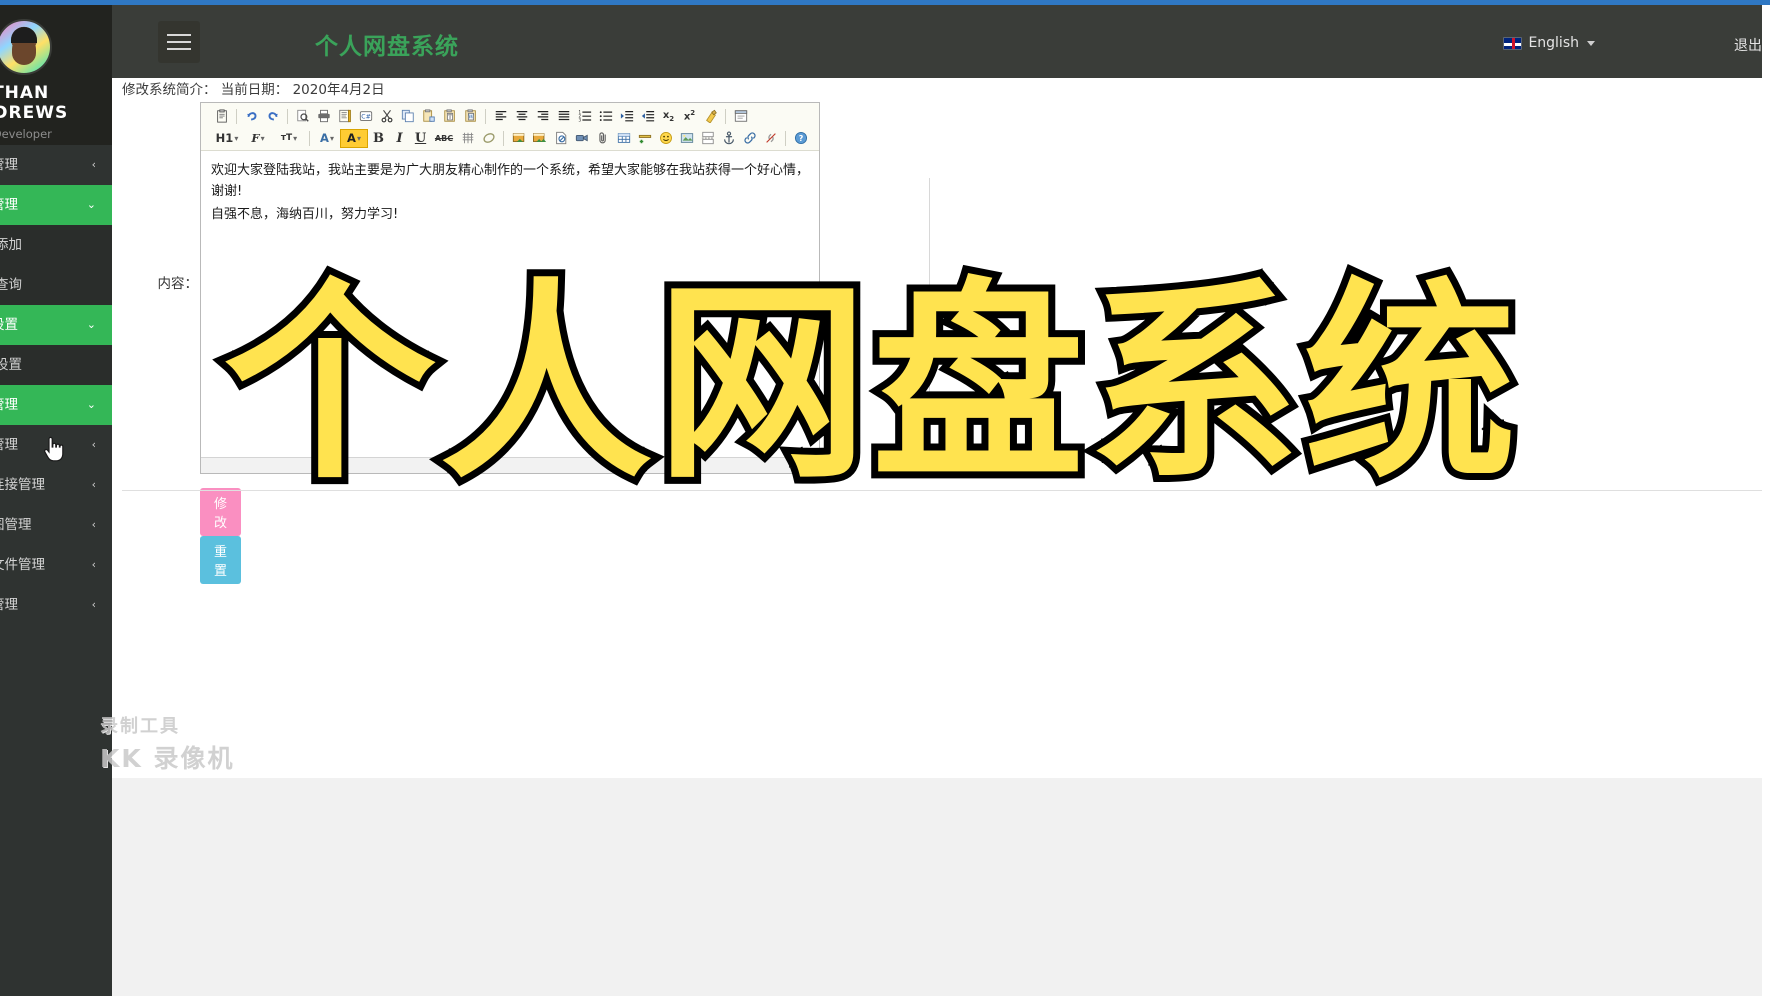 The image size is (1770, 996). Describe the element at coordinates (647, 116) in the screenshot. I see `outdent-icon` at that location.